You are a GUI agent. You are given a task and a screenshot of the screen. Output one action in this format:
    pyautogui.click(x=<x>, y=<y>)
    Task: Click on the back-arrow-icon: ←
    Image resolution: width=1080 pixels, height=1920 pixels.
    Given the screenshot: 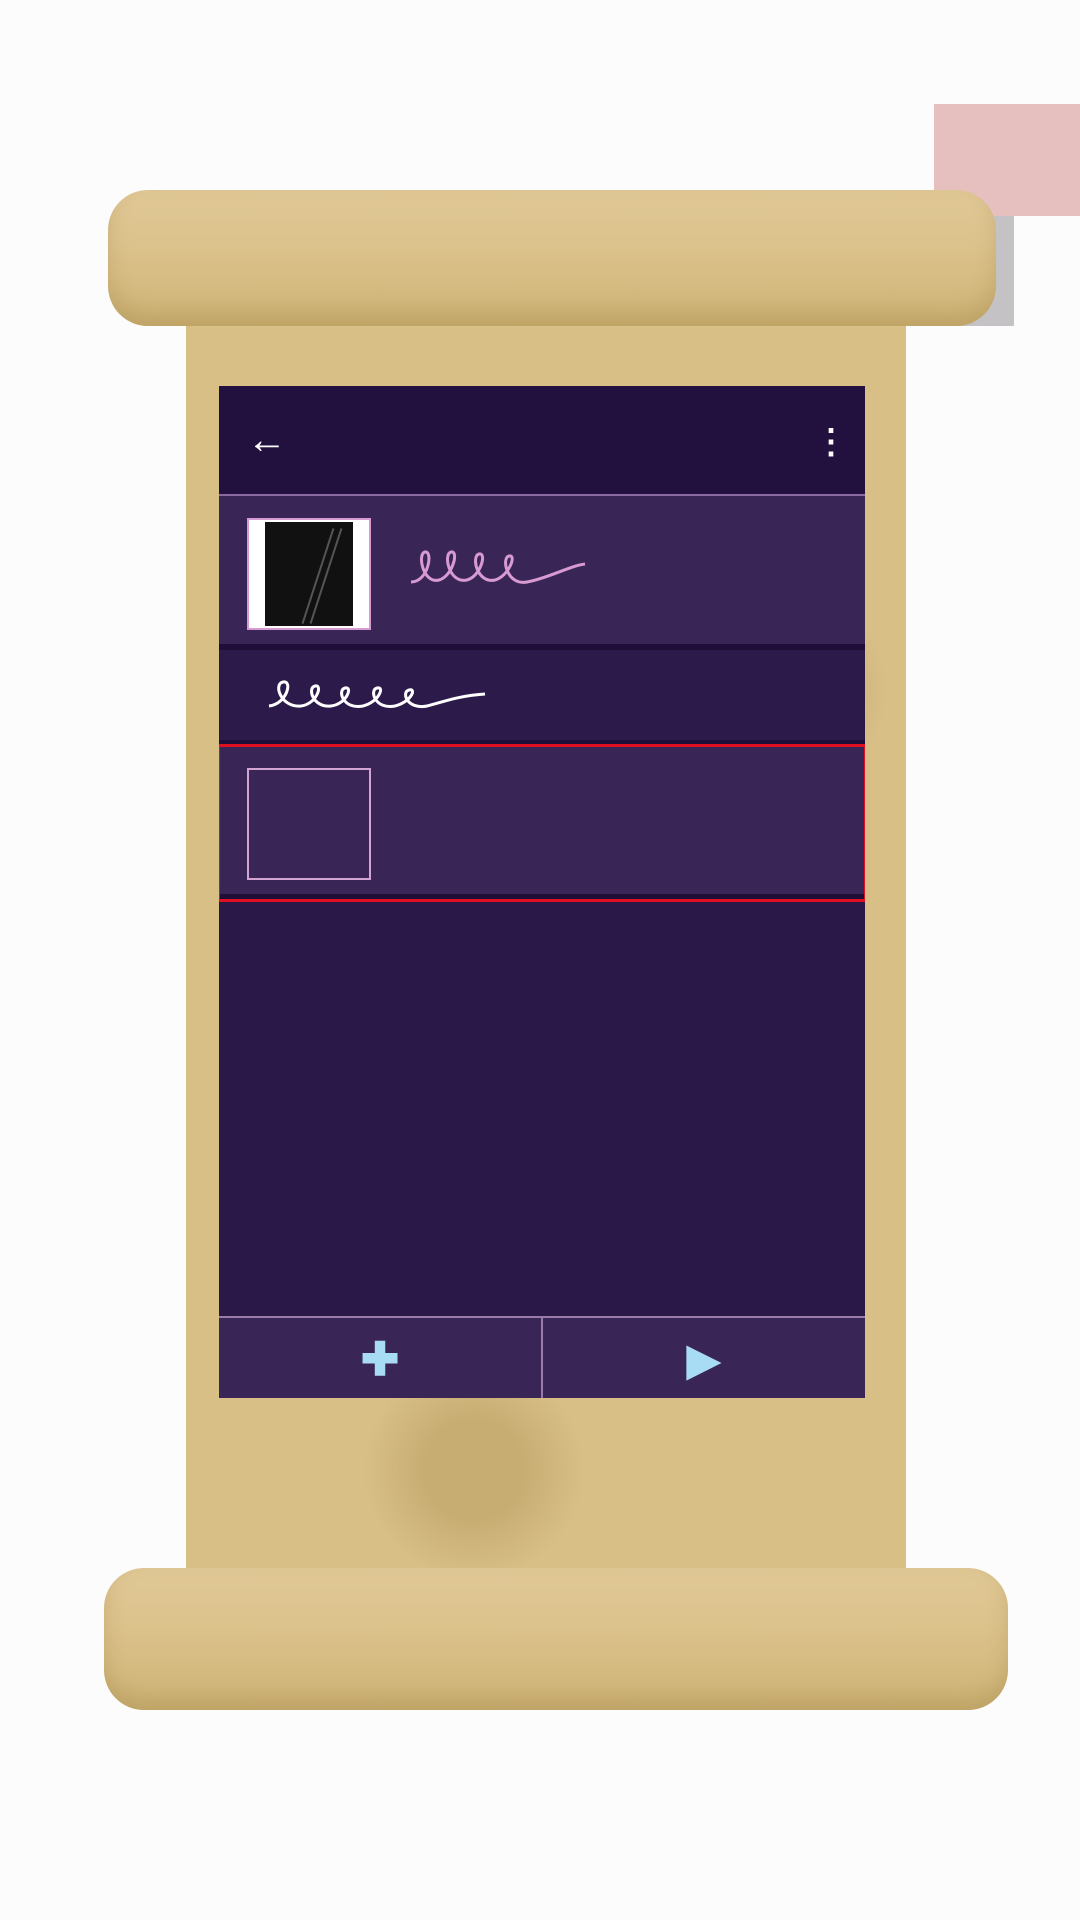 What is the action you would take?
    pyautogui.click(x=267, y=440)
    